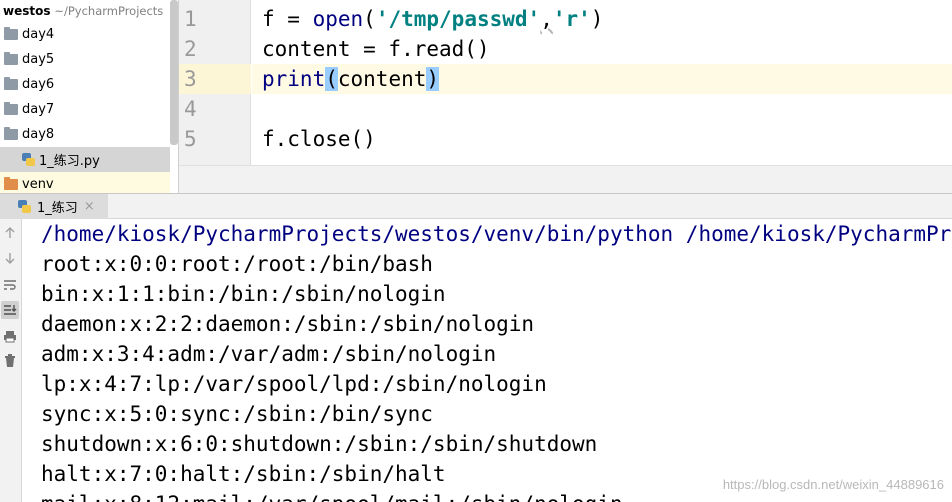  I want to click on run-toolbar, so click(11, 360).